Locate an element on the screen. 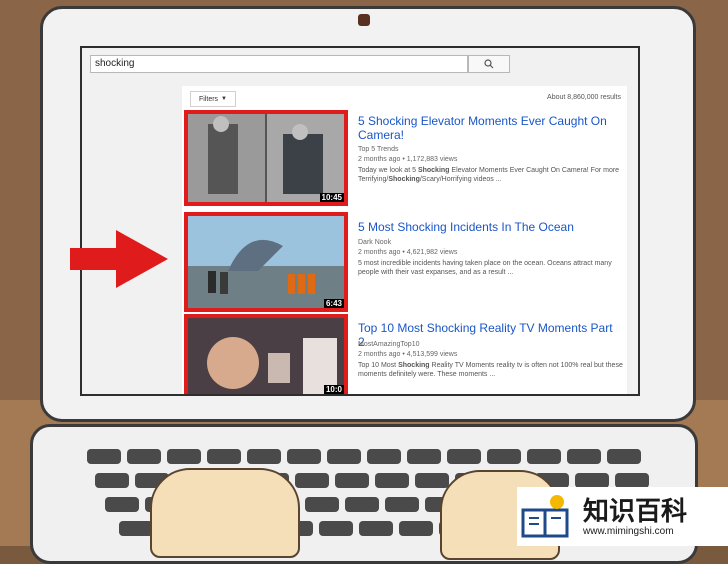  ocean-thumbnail-image is located at coordinates (266, 262).